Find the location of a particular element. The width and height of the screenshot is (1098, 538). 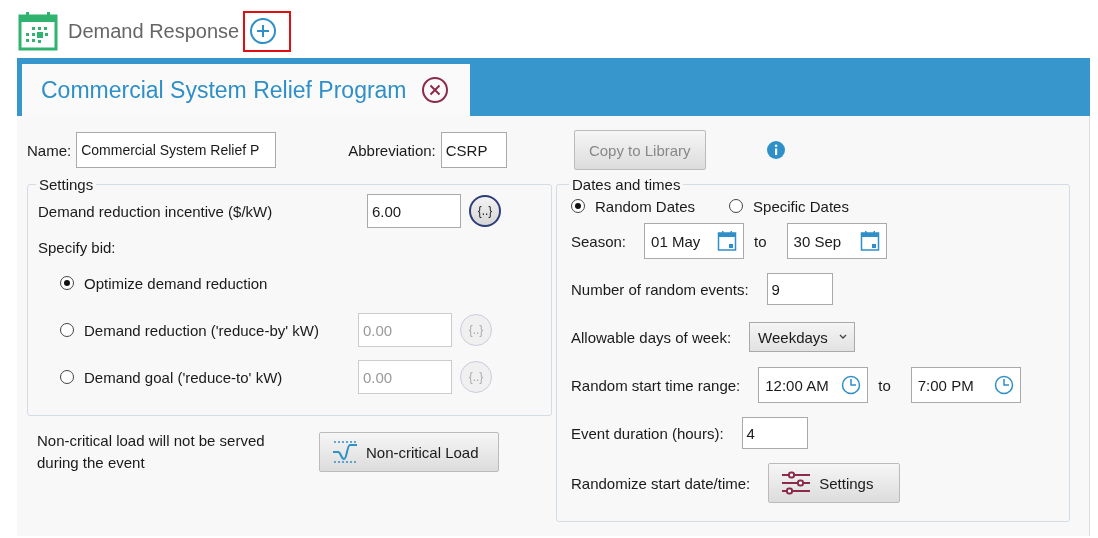

note-text: Non-critical load will not be served during the event is located at coordinates (151, 452).